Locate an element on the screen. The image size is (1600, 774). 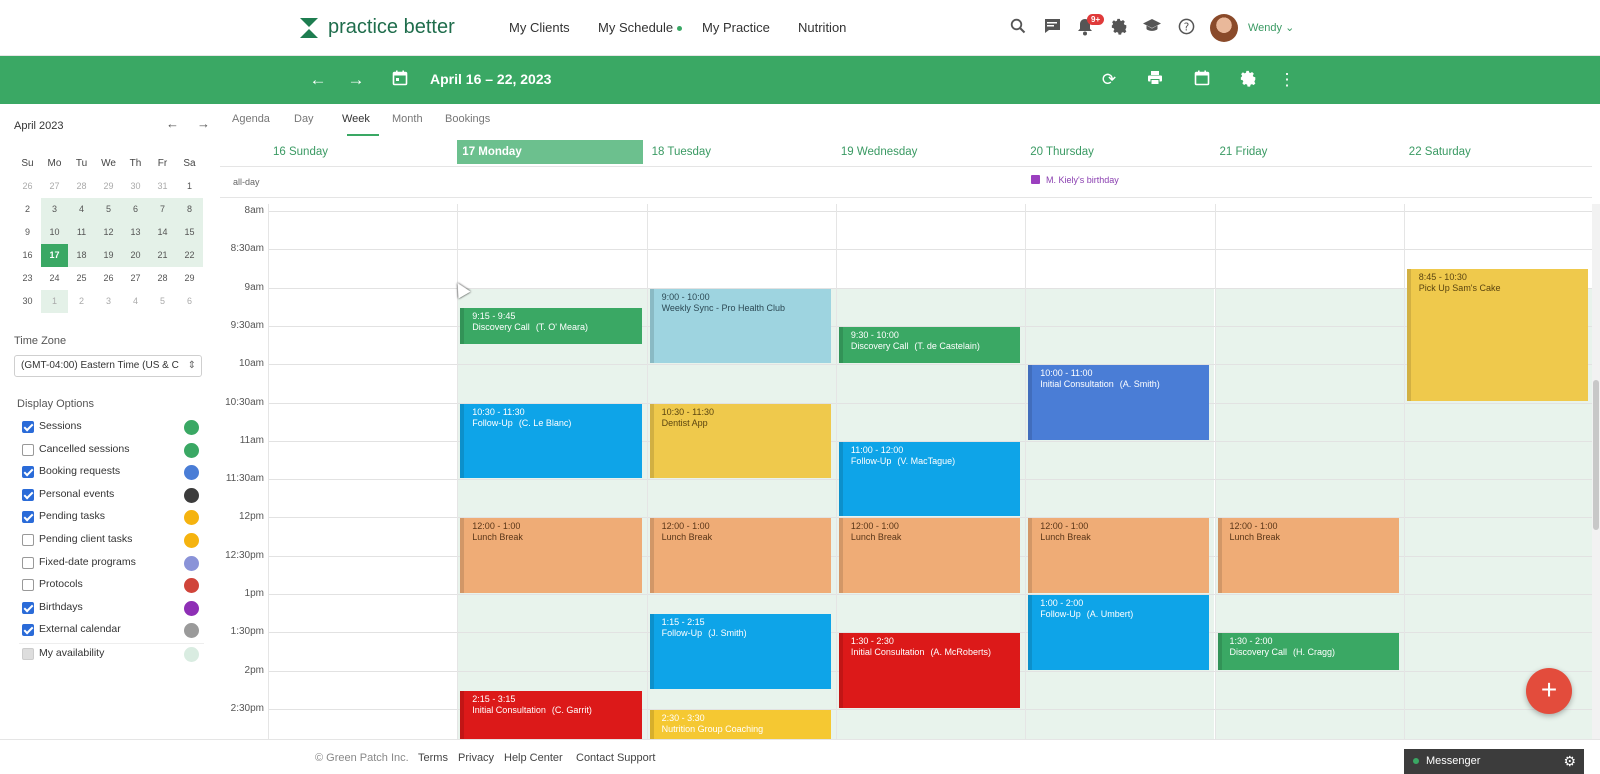
day-header: 18 Tuesday is located at coordinates (739, 152).